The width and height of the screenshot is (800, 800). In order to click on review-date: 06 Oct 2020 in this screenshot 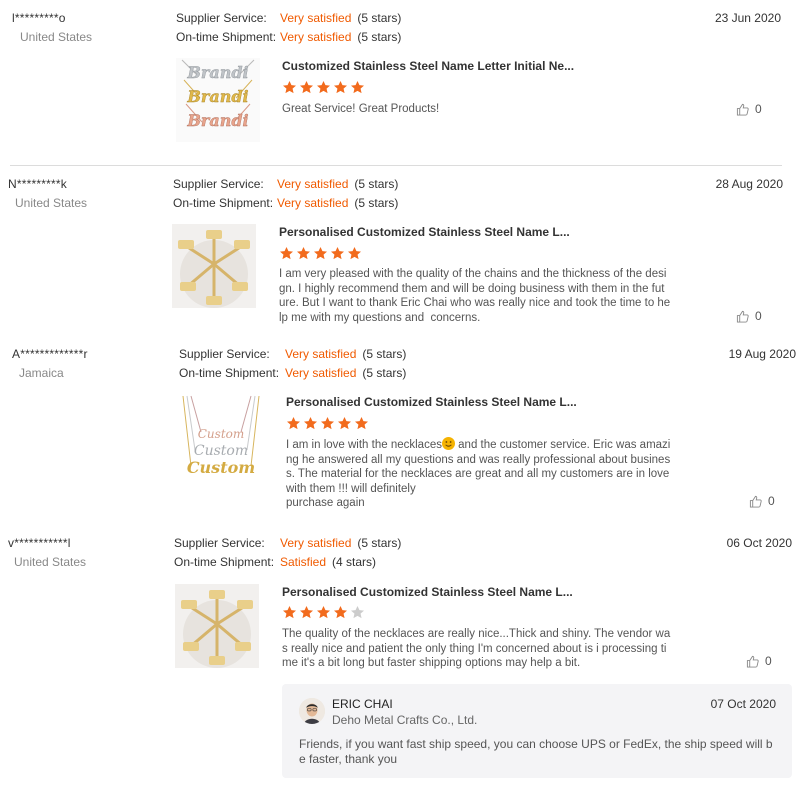, I will do `click(759, 543)`.